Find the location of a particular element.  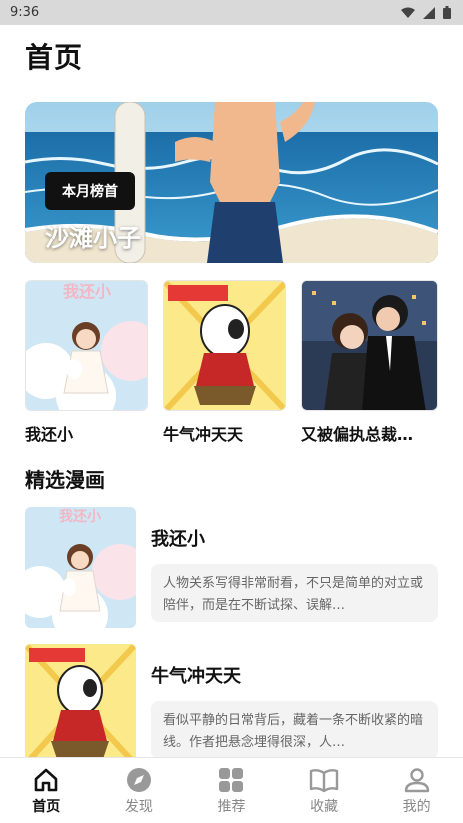

status-time: 9:36 is located at coordinates (25, 12).